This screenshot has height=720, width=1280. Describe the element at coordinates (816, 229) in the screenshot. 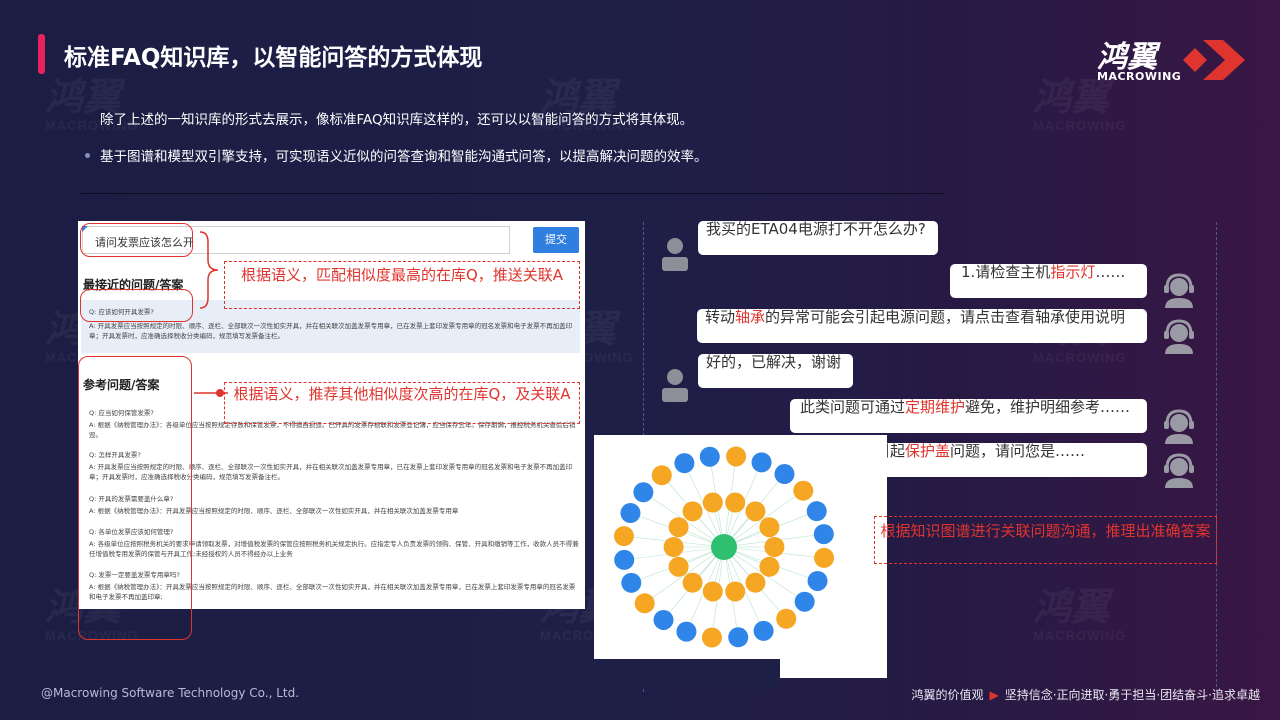

I see `message-text: 我买的ETA04电源打不开怎么办?` at that location.